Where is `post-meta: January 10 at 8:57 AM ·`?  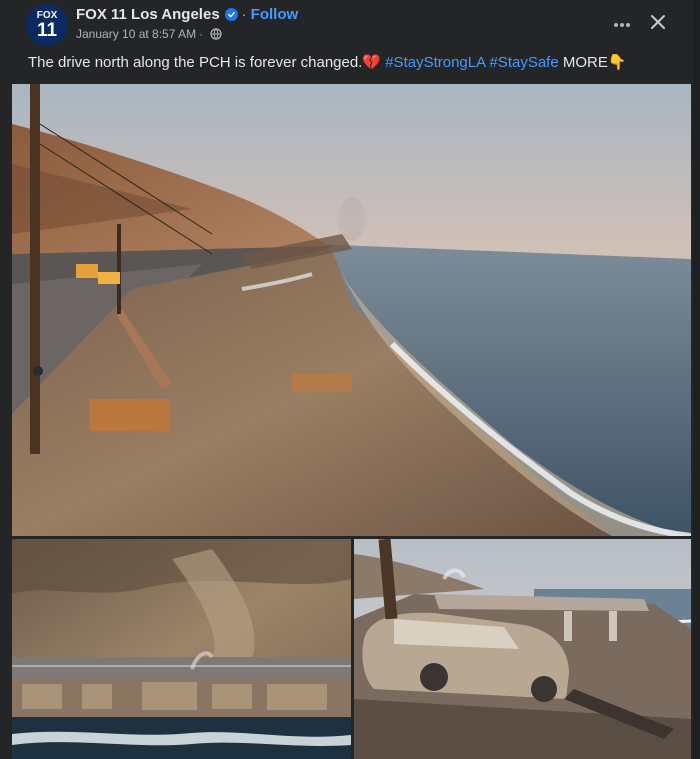
post-meta: January 10 at 8:57 AM · is located at coordinates (149, 34).